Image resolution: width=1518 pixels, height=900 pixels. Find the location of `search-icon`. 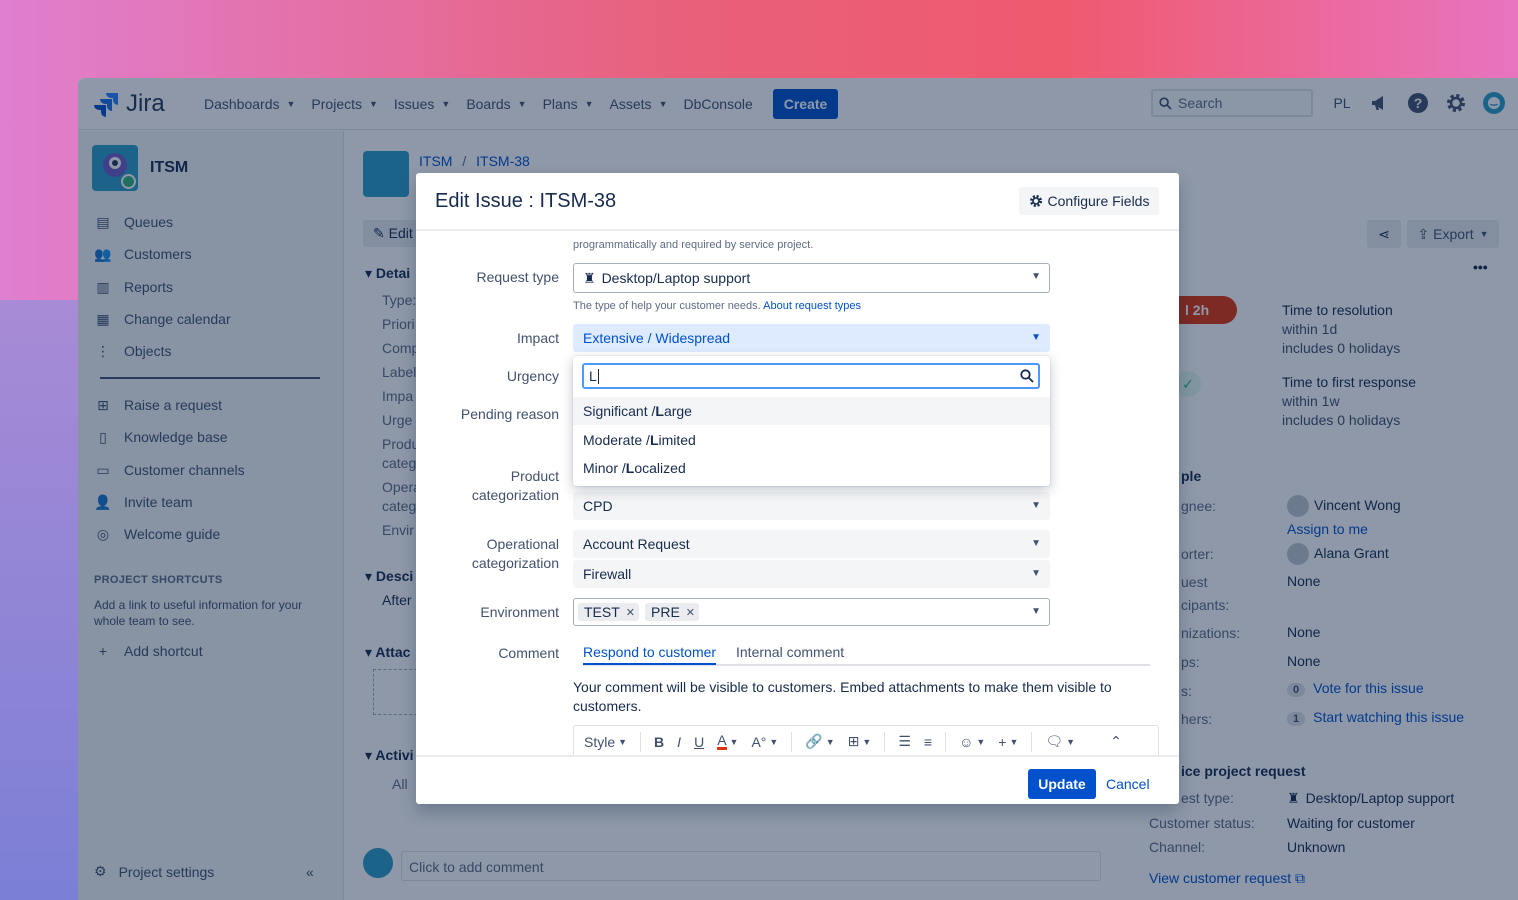

search-icon is located at coordinates (1027, 376).